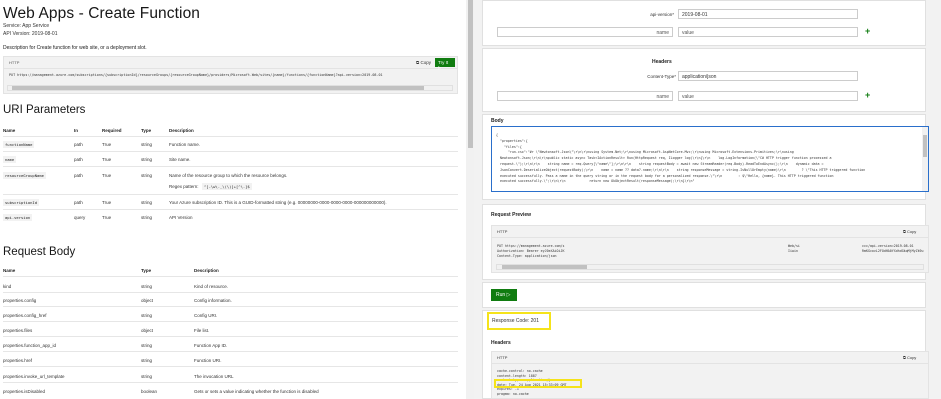 The image size is (941, 399). Describe the element at coordinates (147, 286) in the screenshot. I see `body-prop-type: string` at that location.